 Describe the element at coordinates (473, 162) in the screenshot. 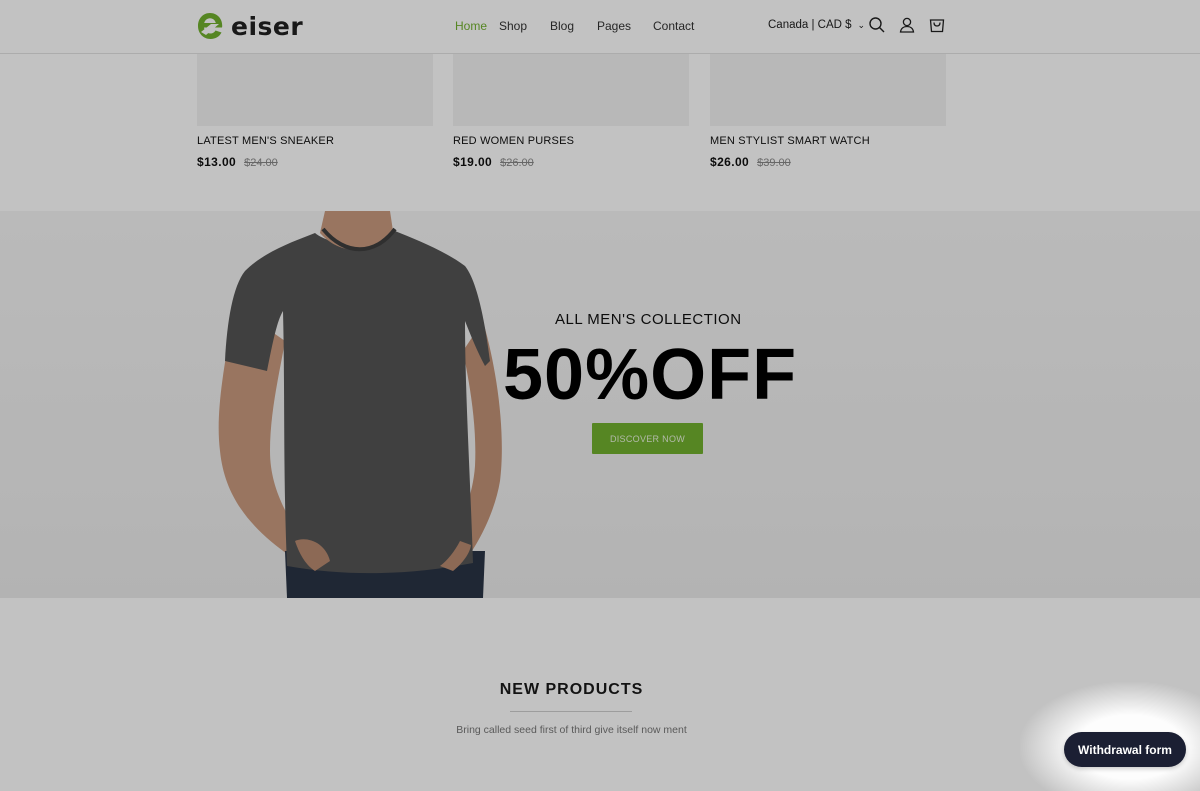

I see `product-sale-price: $19.00` at that location.